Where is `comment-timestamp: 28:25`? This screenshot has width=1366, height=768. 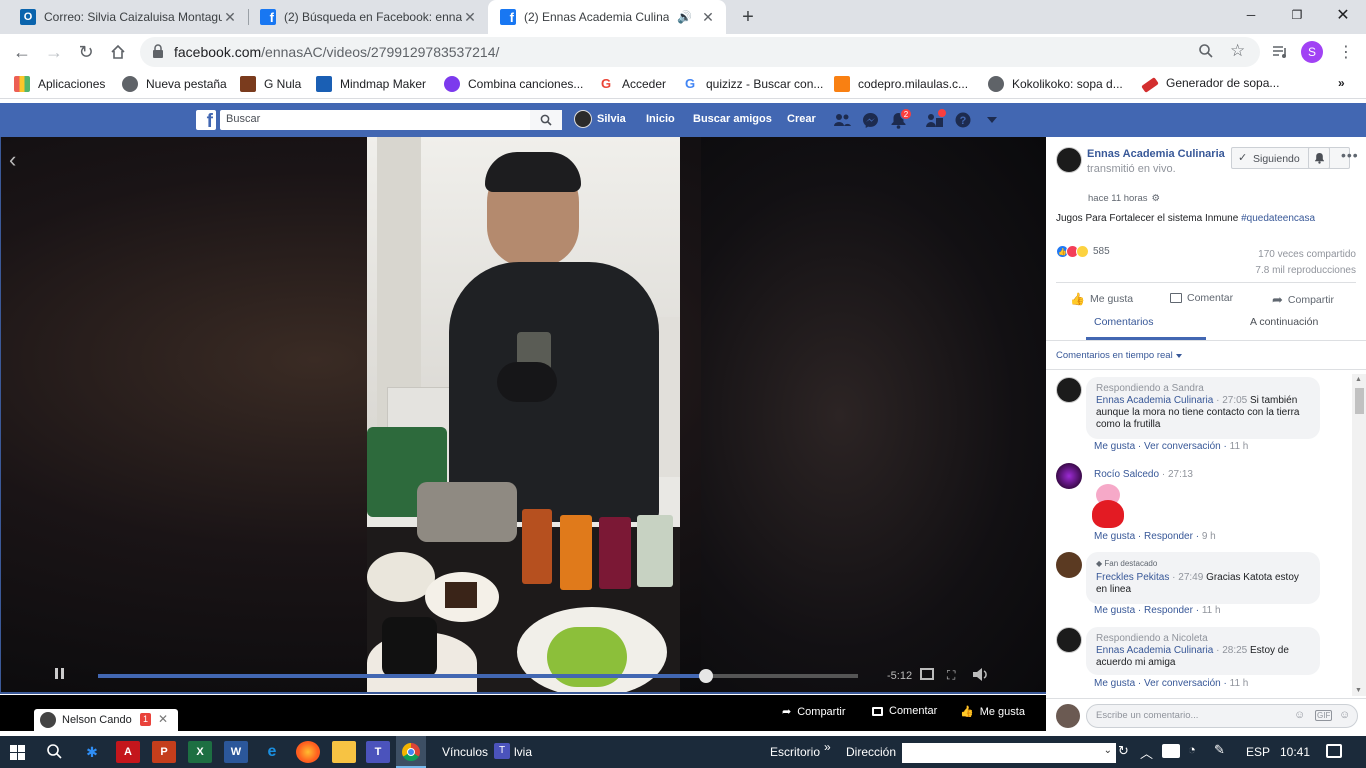 comment-timestamp: 28:25 is located at coordinates (1234, 650).